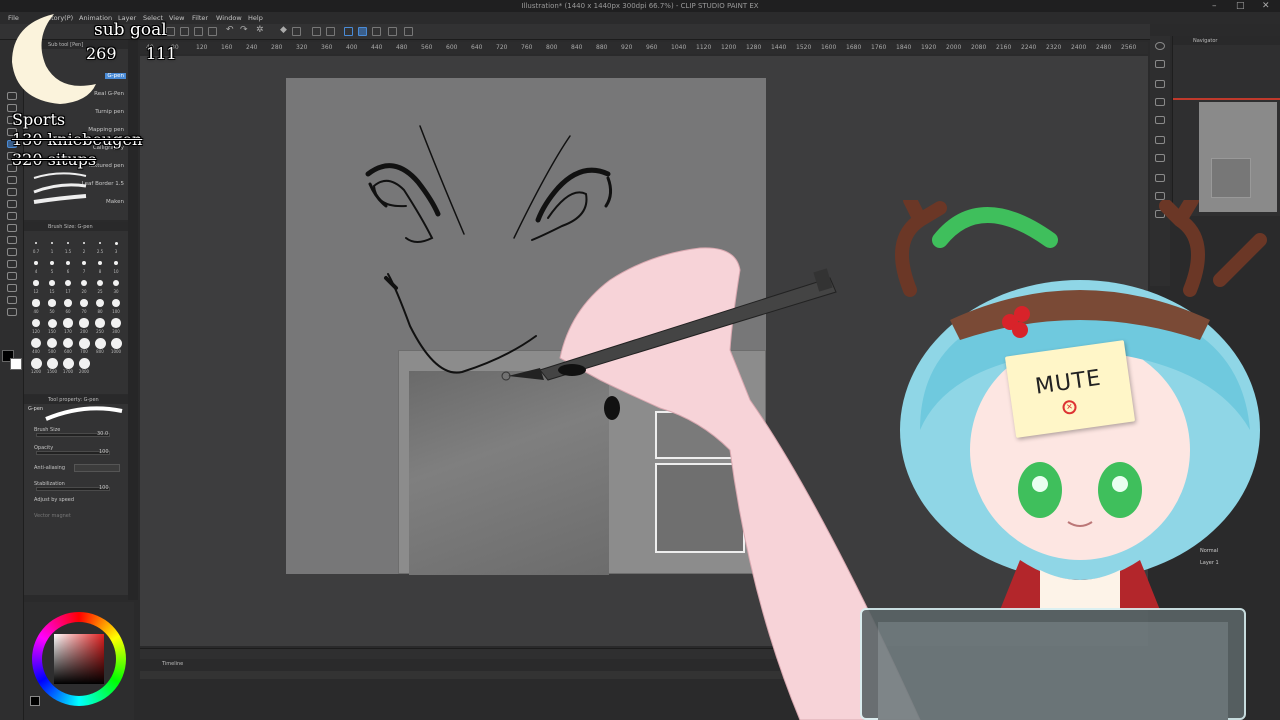 Image resolution: width=1280 pixels, height=720 pixels. I want to click on navigator-preview, so click(1238, 157).